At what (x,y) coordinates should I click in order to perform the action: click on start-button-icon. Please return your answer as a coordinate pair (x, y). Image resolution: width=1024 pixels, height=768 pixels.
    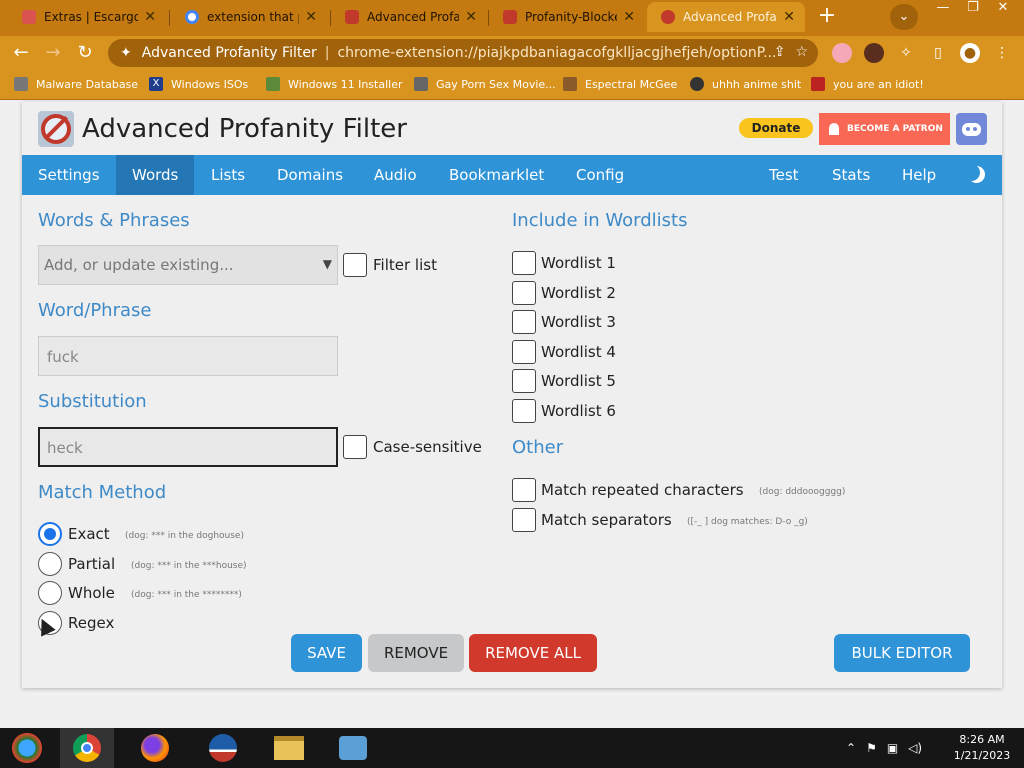
    Looking at the image, I should click on (27, 748).